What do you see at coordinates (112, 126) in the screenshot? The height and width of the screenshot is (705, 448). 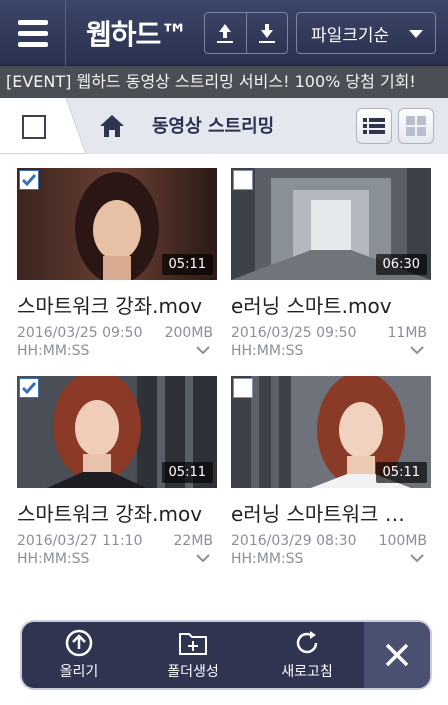 I see `home-icon` at bounding box center [112, 126].